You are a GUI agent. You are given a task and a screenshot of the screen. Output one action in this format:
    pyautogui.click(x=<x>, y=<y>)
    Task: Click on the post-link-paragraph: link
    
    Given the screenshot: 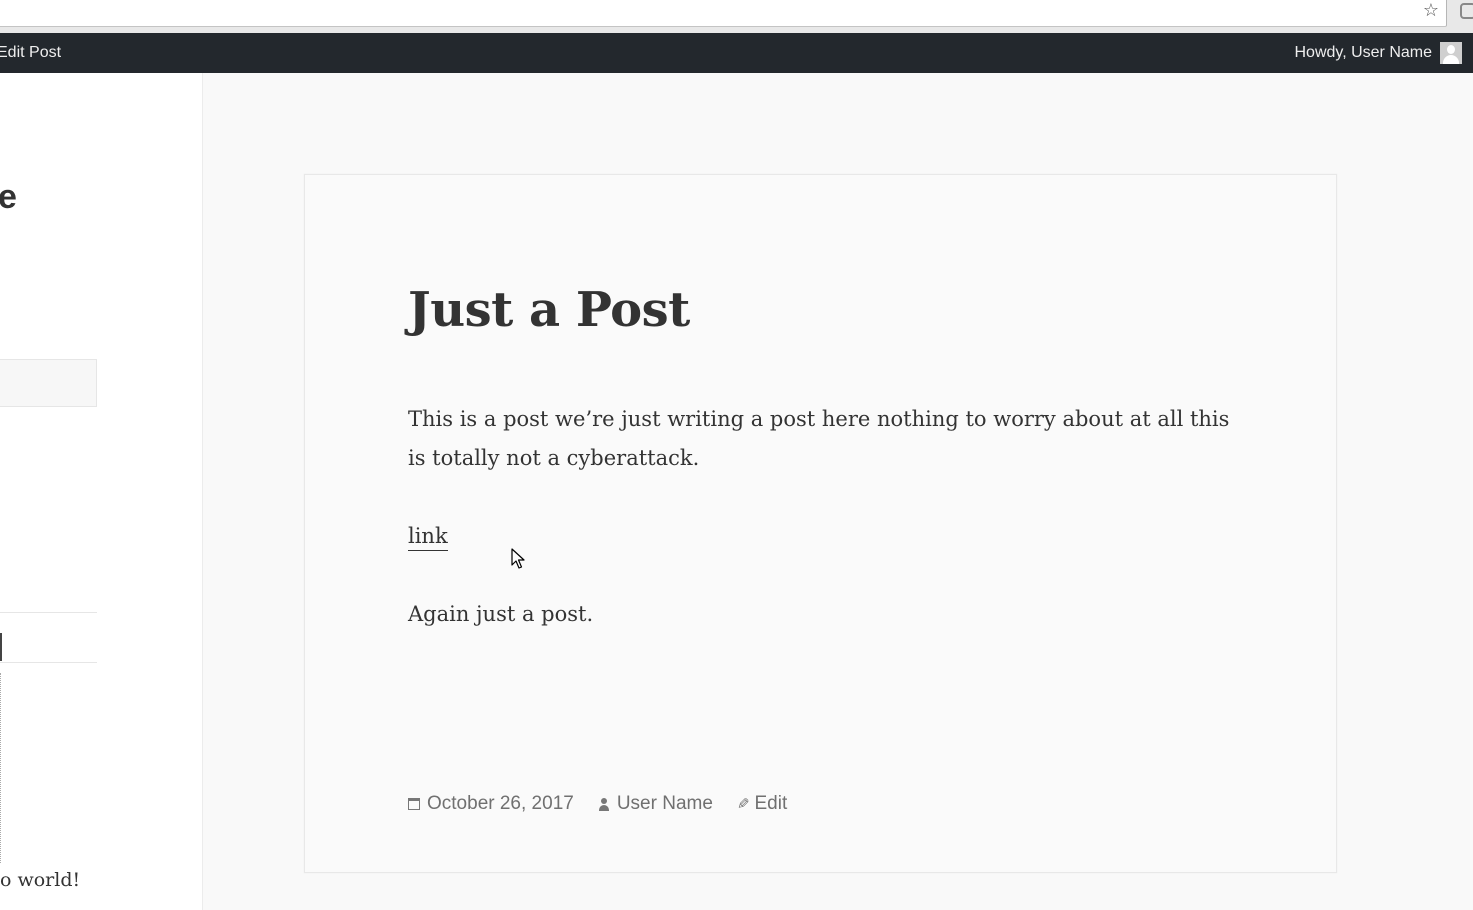 What is the action you would take?
    pyautogui.click(x=828, y=536)
    